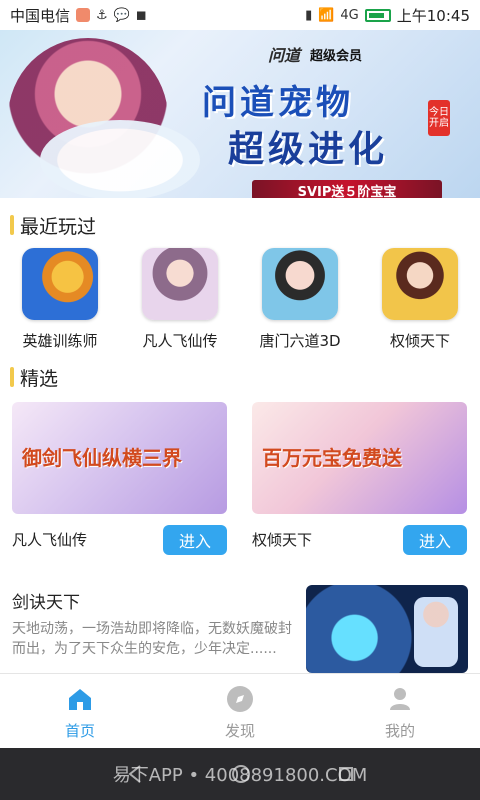 The height and width of the screenshot is (800, 480). What do you see at coordinates (240, 15) in the screenshot?
I see `status-bar: 中国电信 ⚓ 💬 ◼ ▮ 📶 4G 上午10:45` at bounding box center [240, 15].